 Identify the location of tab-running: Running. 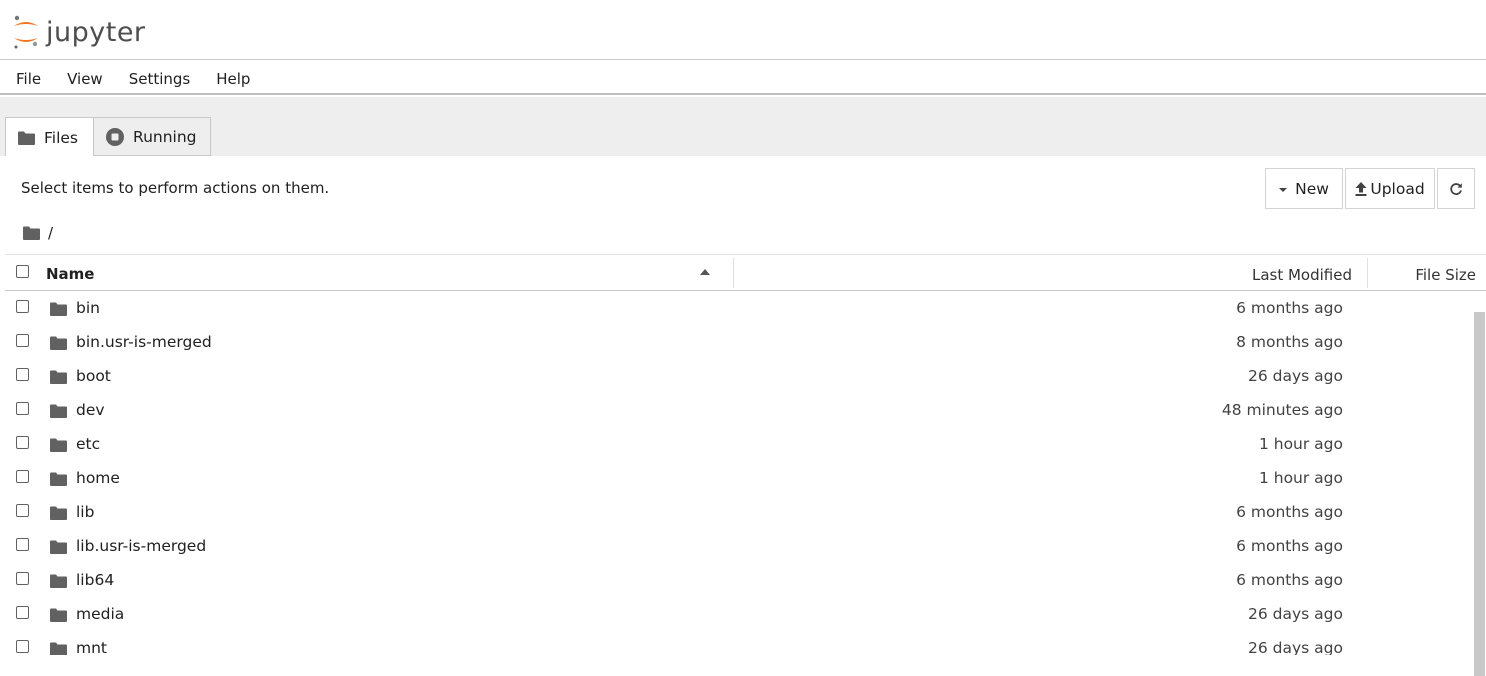
(152, 136).